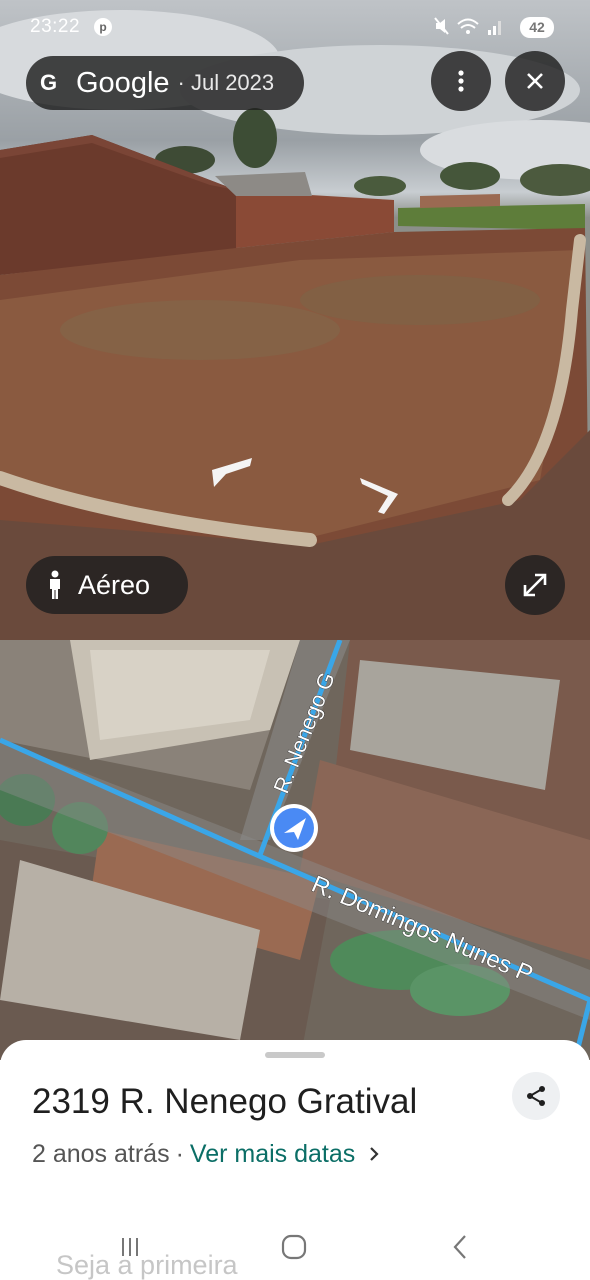  I want to click on system-status-icons, so click(470, 28).